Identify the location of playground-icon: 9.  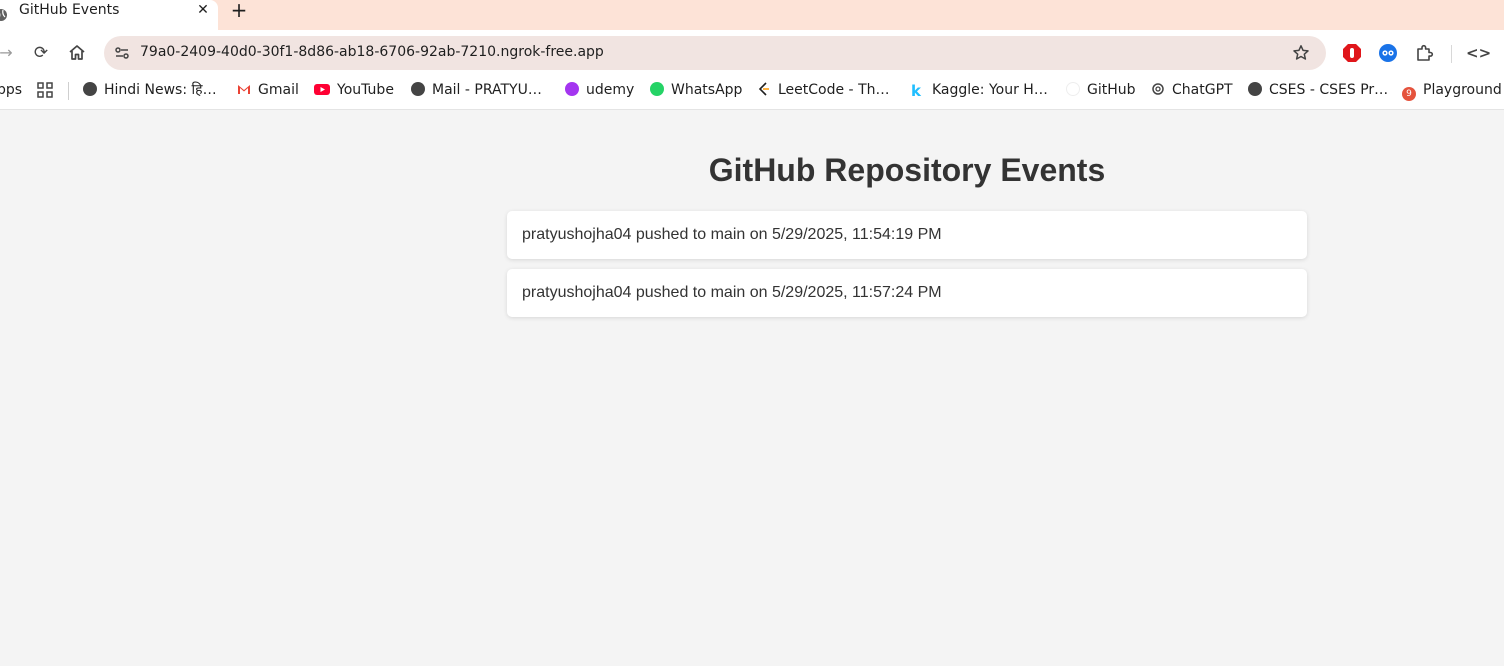
(1409, 94).